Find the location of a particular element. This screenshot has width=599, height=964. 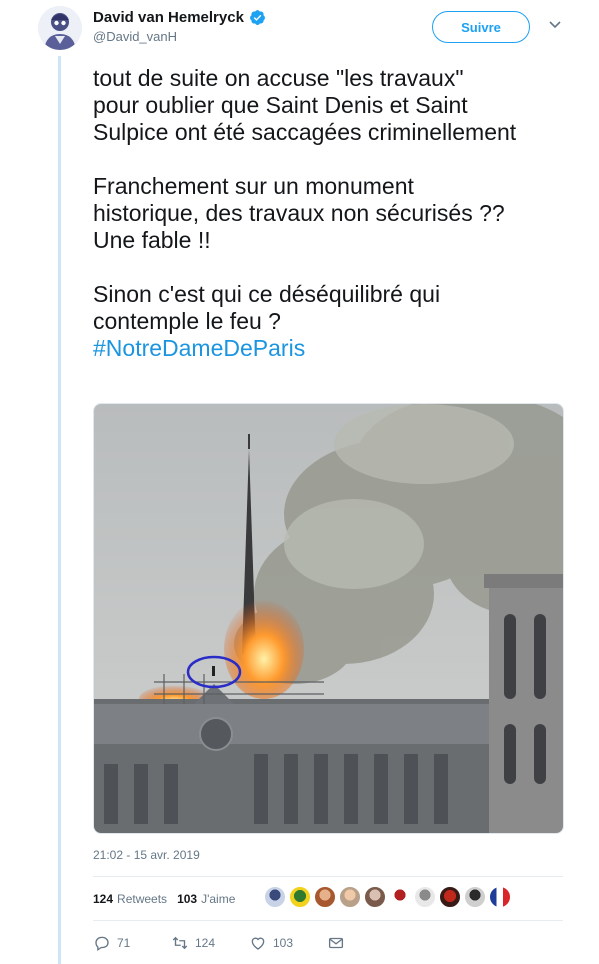

avatar is located at coordinates (60, 28).